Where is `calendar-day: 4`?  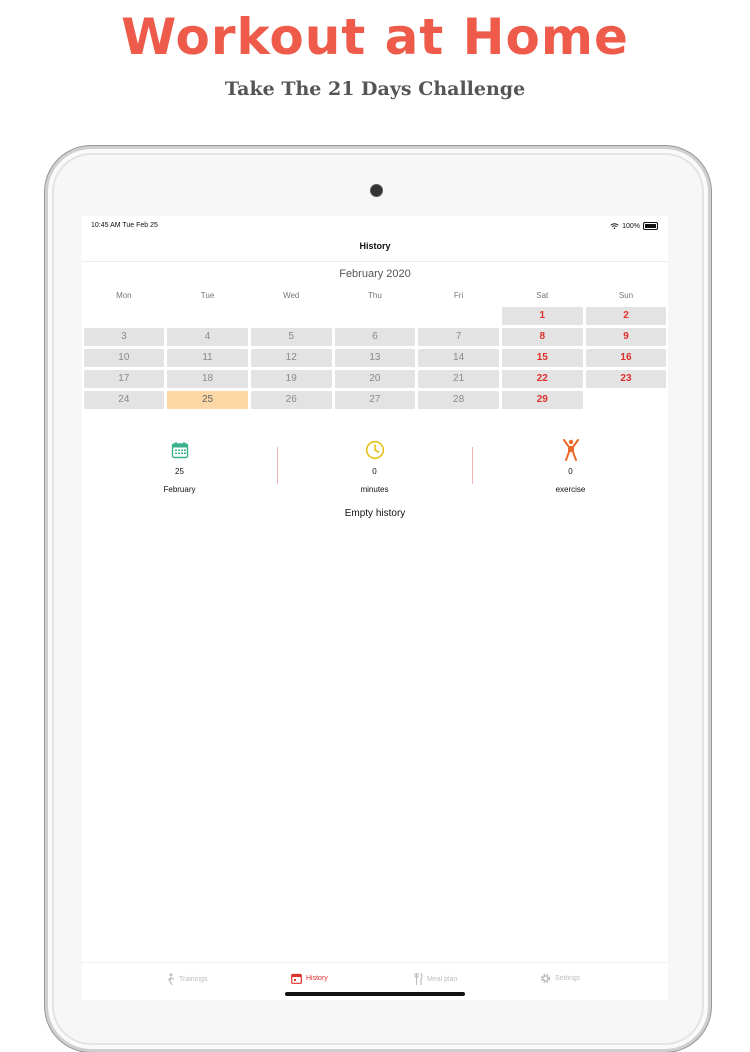 calendar-day: 4 is located at coordinates (207, 337).